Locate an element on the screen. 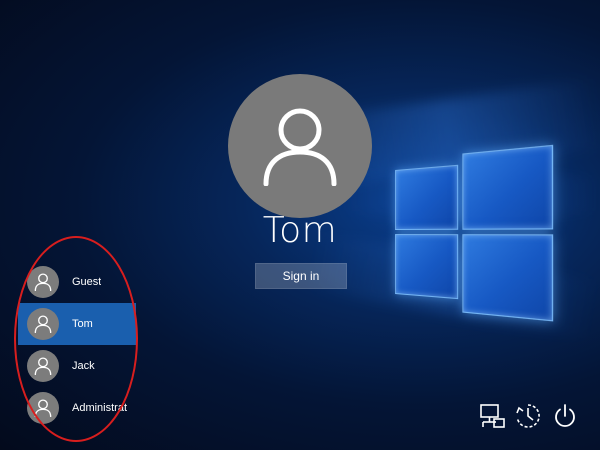 The width and height of the screenshot is (600, 450). windows-logo is located at coordinates (475, 233).